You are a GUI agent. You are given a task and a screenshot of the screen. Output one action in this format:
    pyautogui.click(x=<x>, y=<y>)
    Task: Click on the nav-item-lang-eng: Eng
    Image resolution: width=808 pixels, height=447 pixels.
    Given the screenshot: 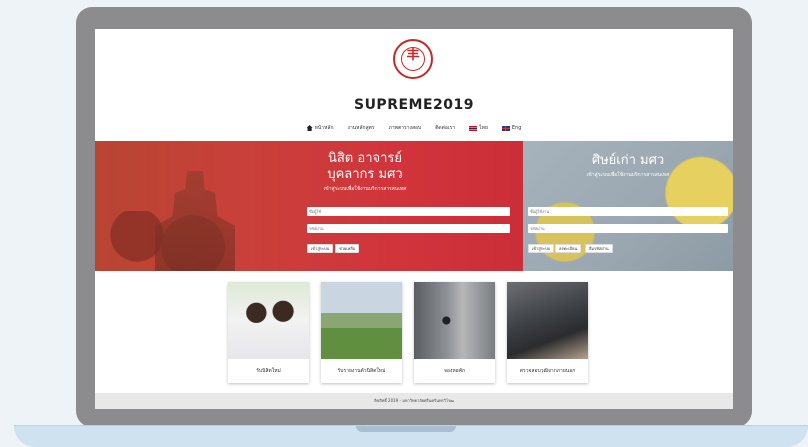 What is the action you would take?
    pyautogui.click(x=511, y=128)
    